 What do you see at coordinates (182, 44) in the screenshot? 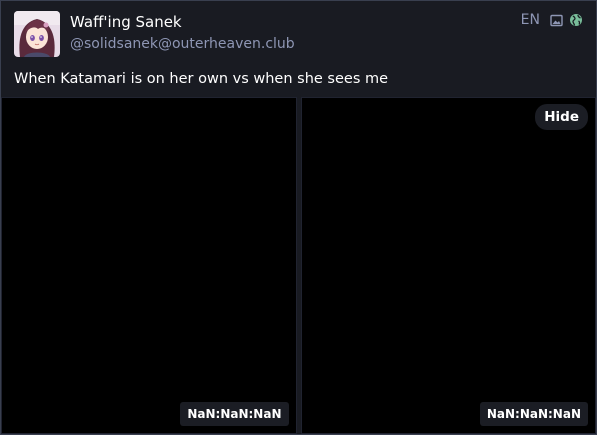
I see `account-handle: @solidsanek@outerheaven.club` at bounding box center [182, 44].